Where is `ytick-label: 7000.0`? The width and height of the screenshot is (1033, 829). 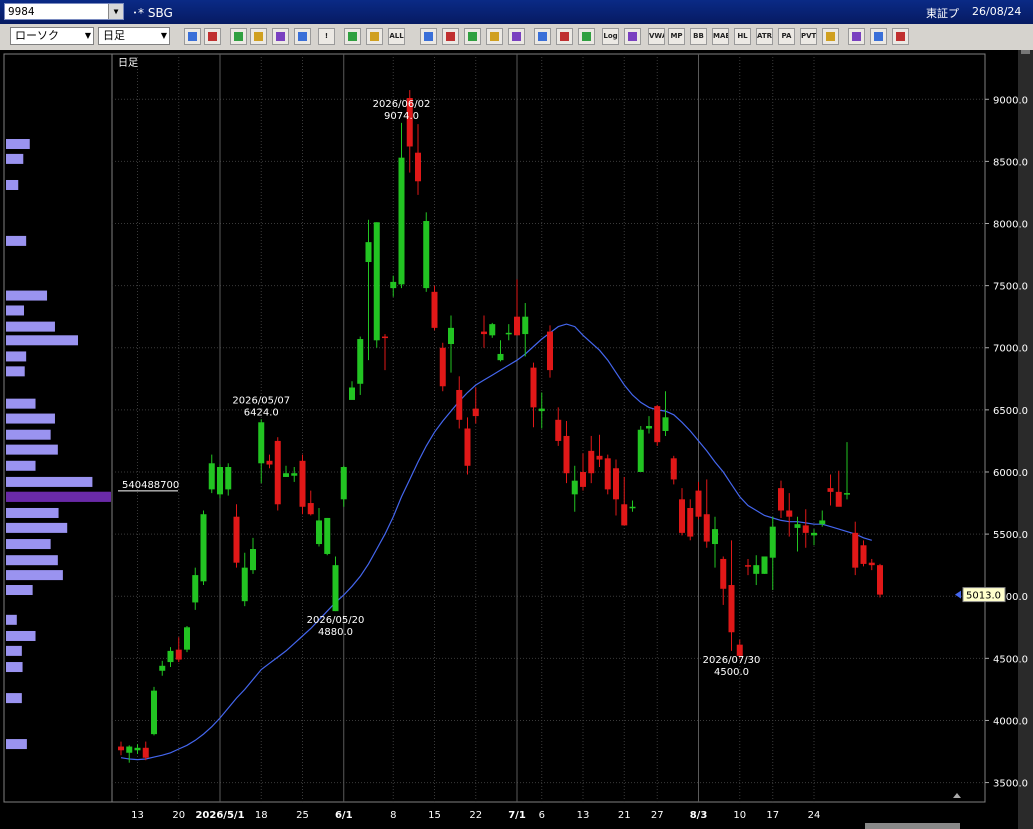 ytick-label: 7000.0 is located at coordinates (1010, 349).